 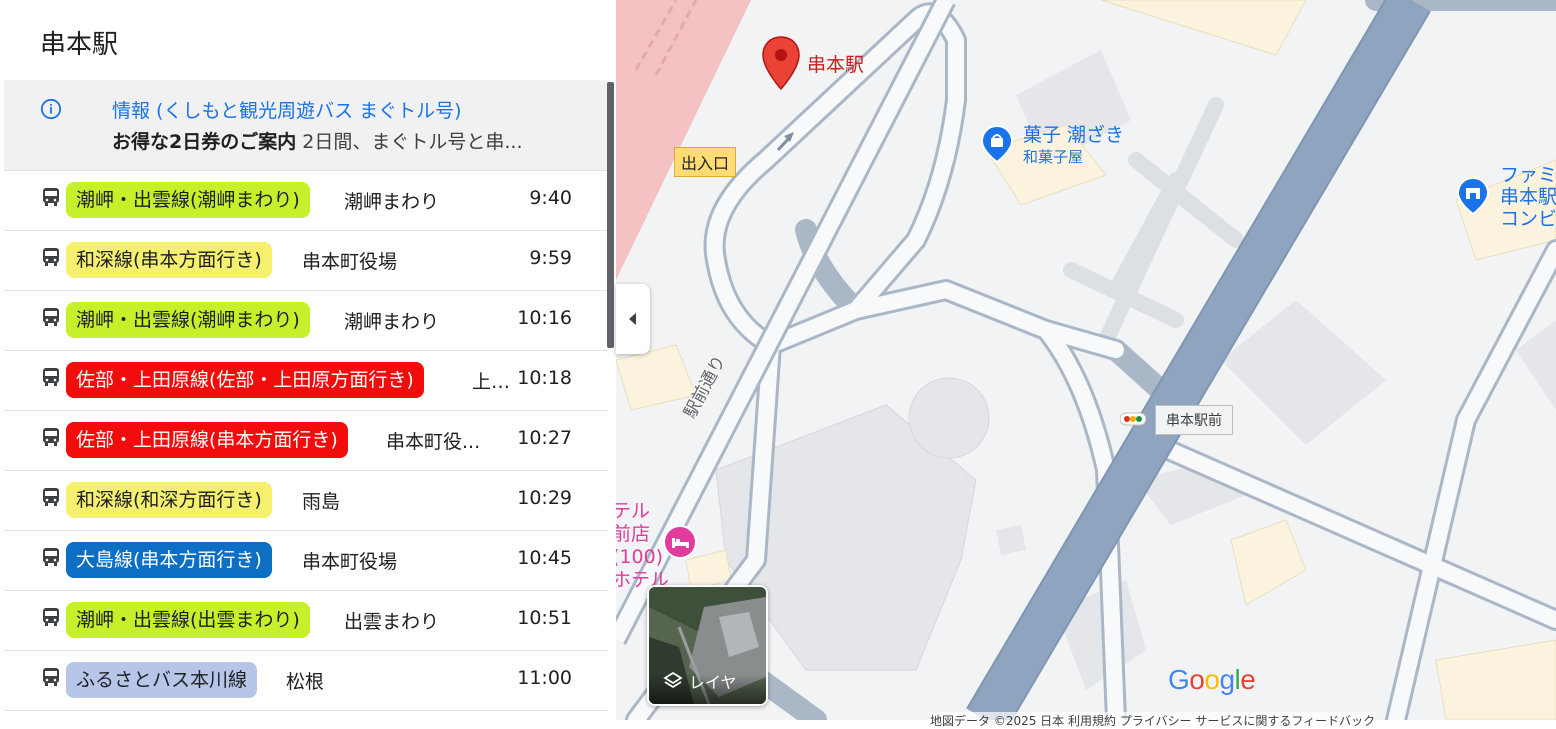 What do you see at coordinates (162, 680) in the screenshot?
I see `route-chip: ふるさとバス本川線` at bounding box center [162, 680].